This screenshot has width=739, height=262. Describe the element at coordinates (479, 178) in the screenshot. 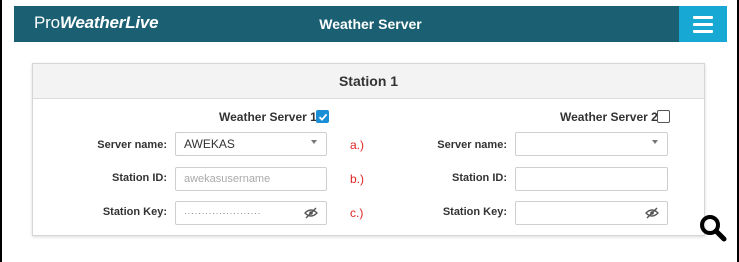

I see `server-2-station-id-label: Station ID:` at that location.